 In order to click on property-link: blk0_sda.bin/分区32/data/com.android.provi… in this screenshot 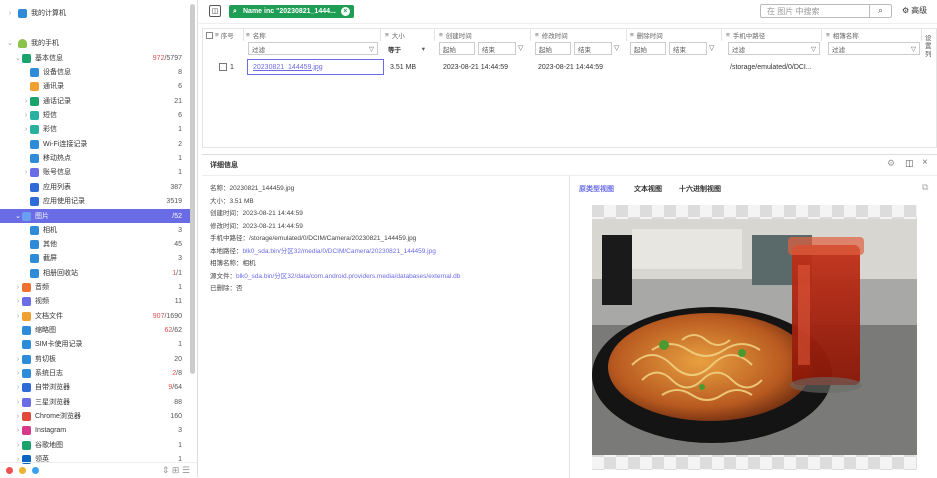, I will do `click(348, 276)`.